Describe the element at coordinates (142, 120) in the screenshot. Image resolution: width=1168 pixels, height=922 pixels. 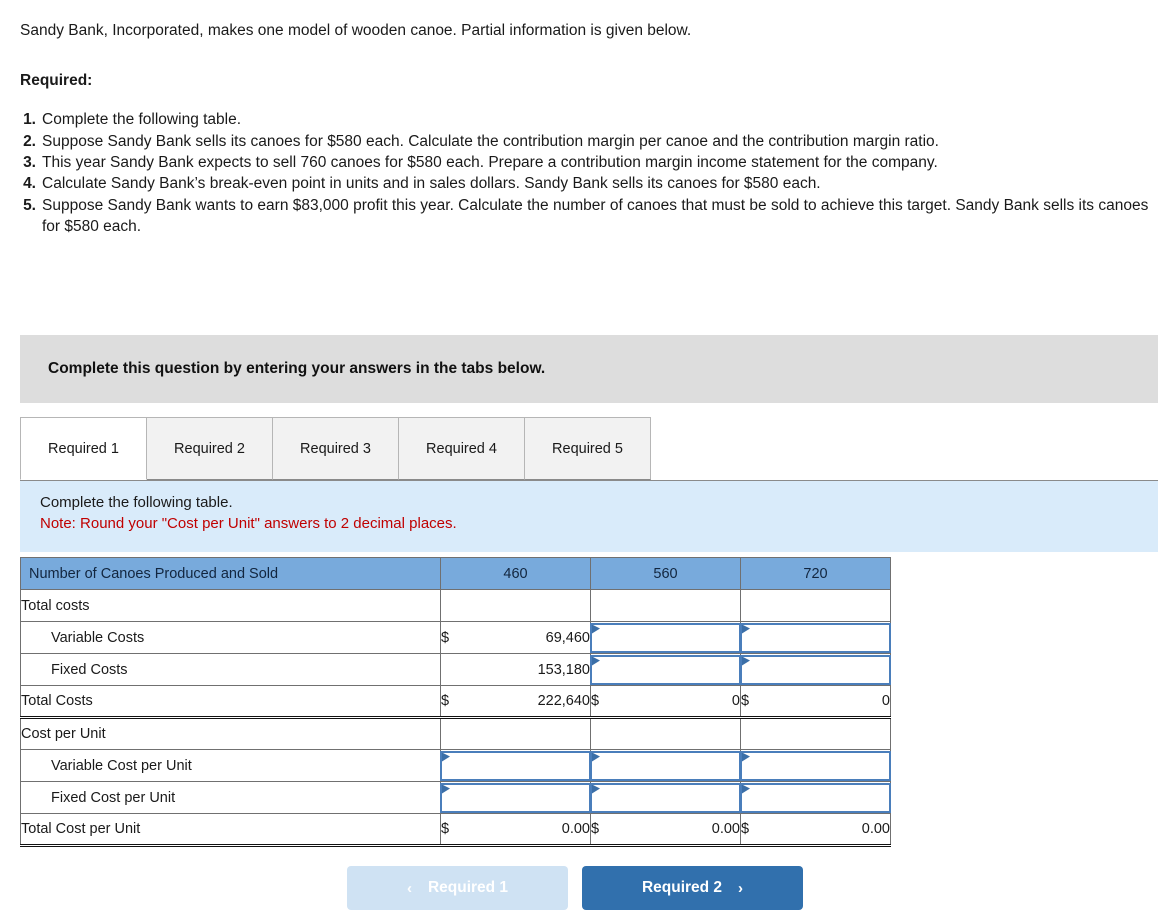
I see `requirement-text: Complete the following table.` at that location.